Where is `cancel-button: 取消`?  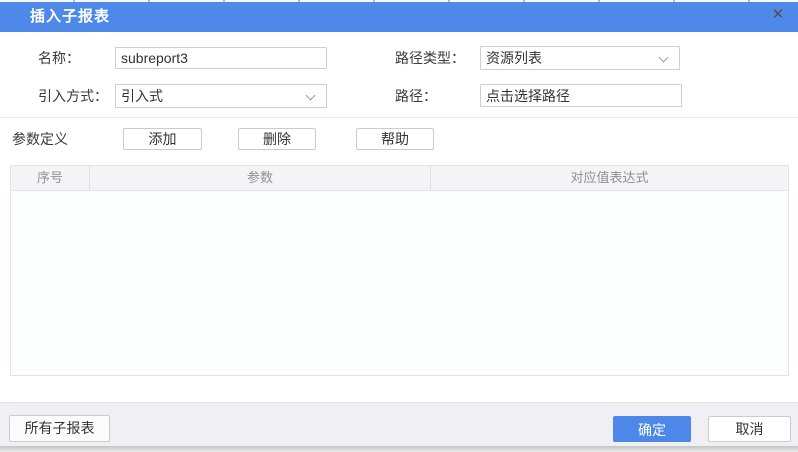
cancel-button: 取消 is located at coordinates (749, 429).